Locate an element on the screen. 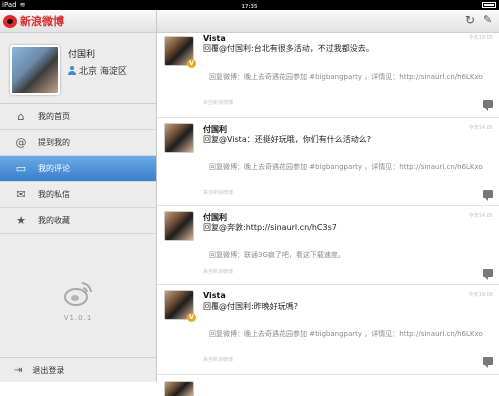  at-icon: @ is located at coordinates (21, 142).